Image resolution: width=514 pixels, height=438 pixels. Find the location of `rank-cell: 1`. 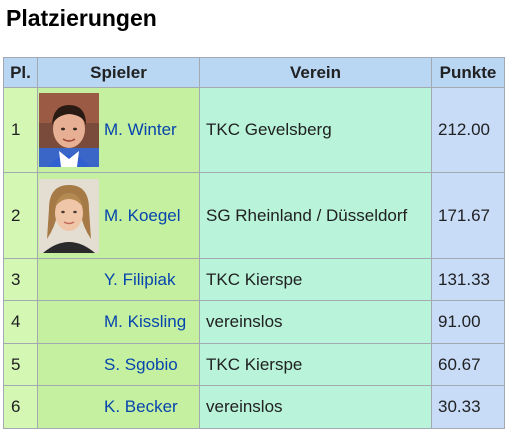

rank-cell: 1 is located at coordinates (20, 130).